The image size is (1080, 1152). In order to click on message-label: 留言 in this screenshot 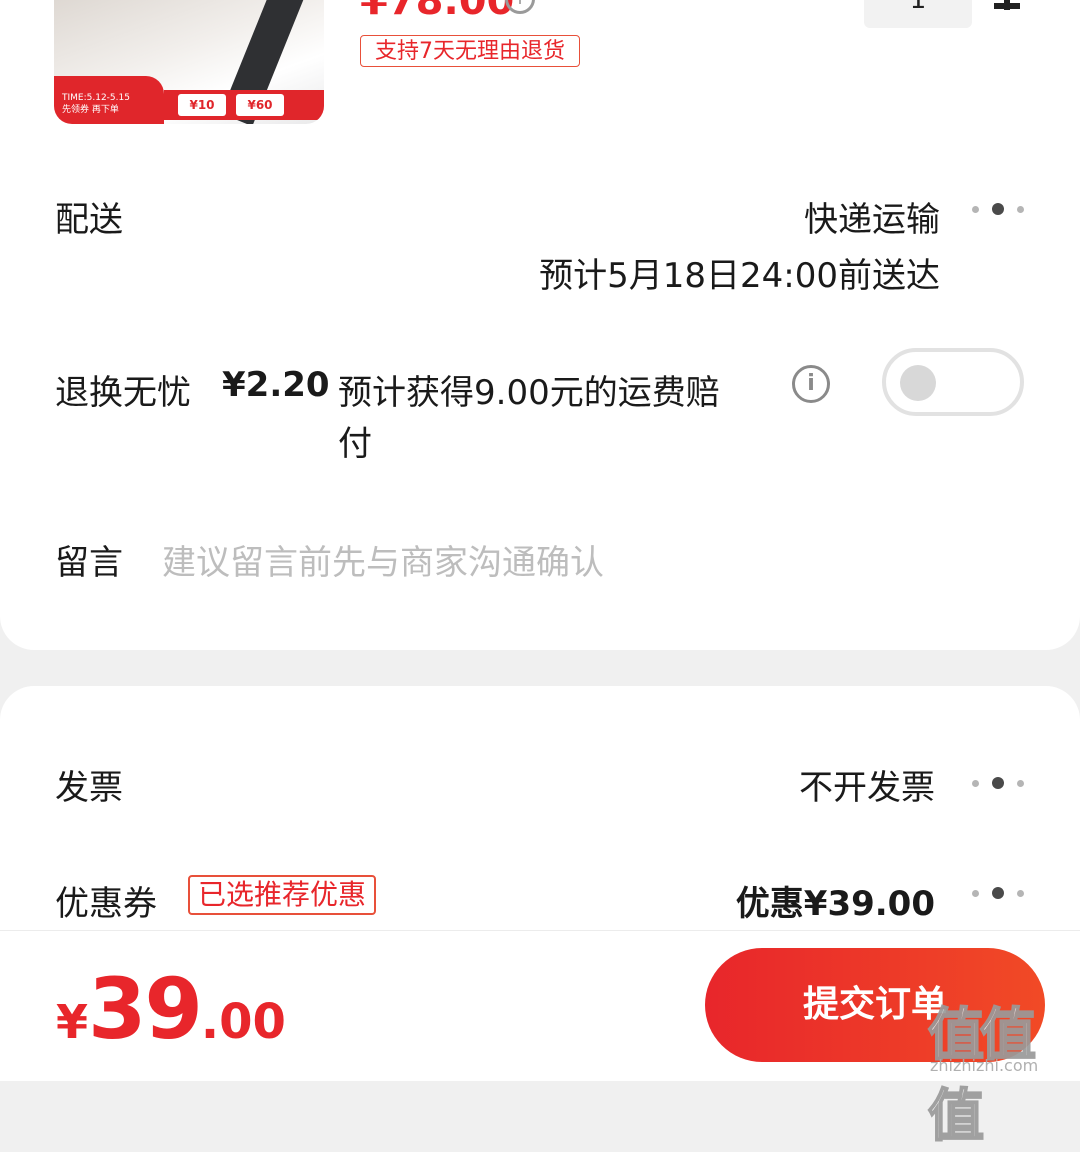, I will do `click(89, 563)`.